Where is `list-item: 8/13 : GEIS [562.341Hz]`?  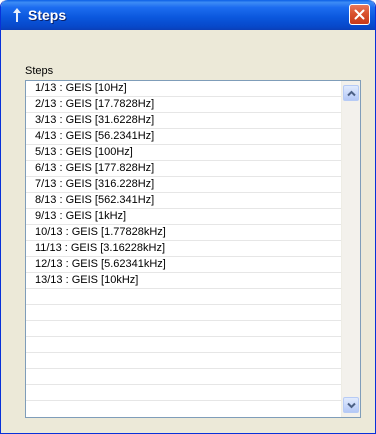 list-item: 8/13 : GEIS [562.341Hz] is located at coordinates (183, 201).